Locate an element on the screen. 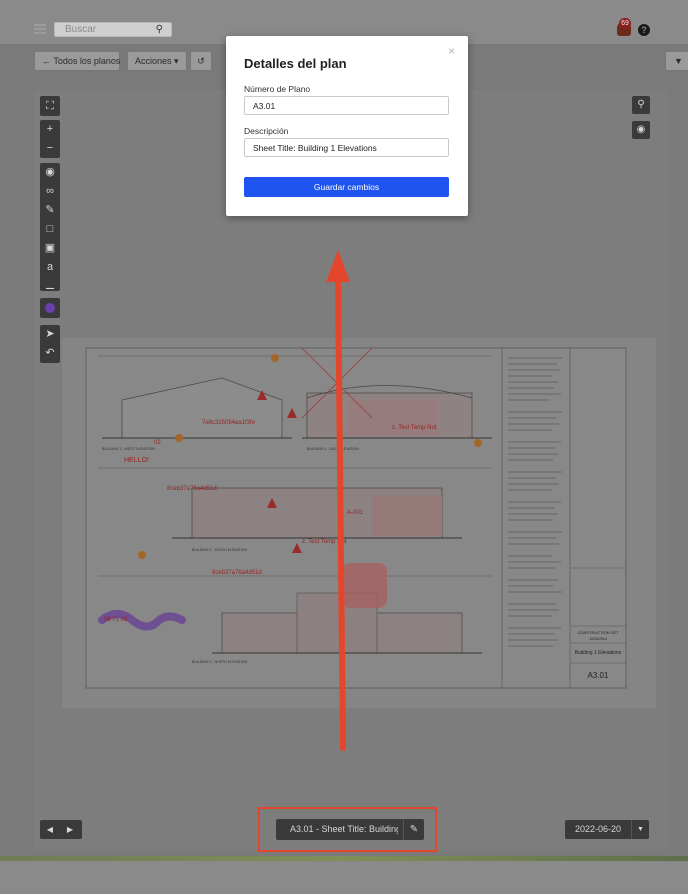  history-icon: ↺ is located at coordinates (201, 61).